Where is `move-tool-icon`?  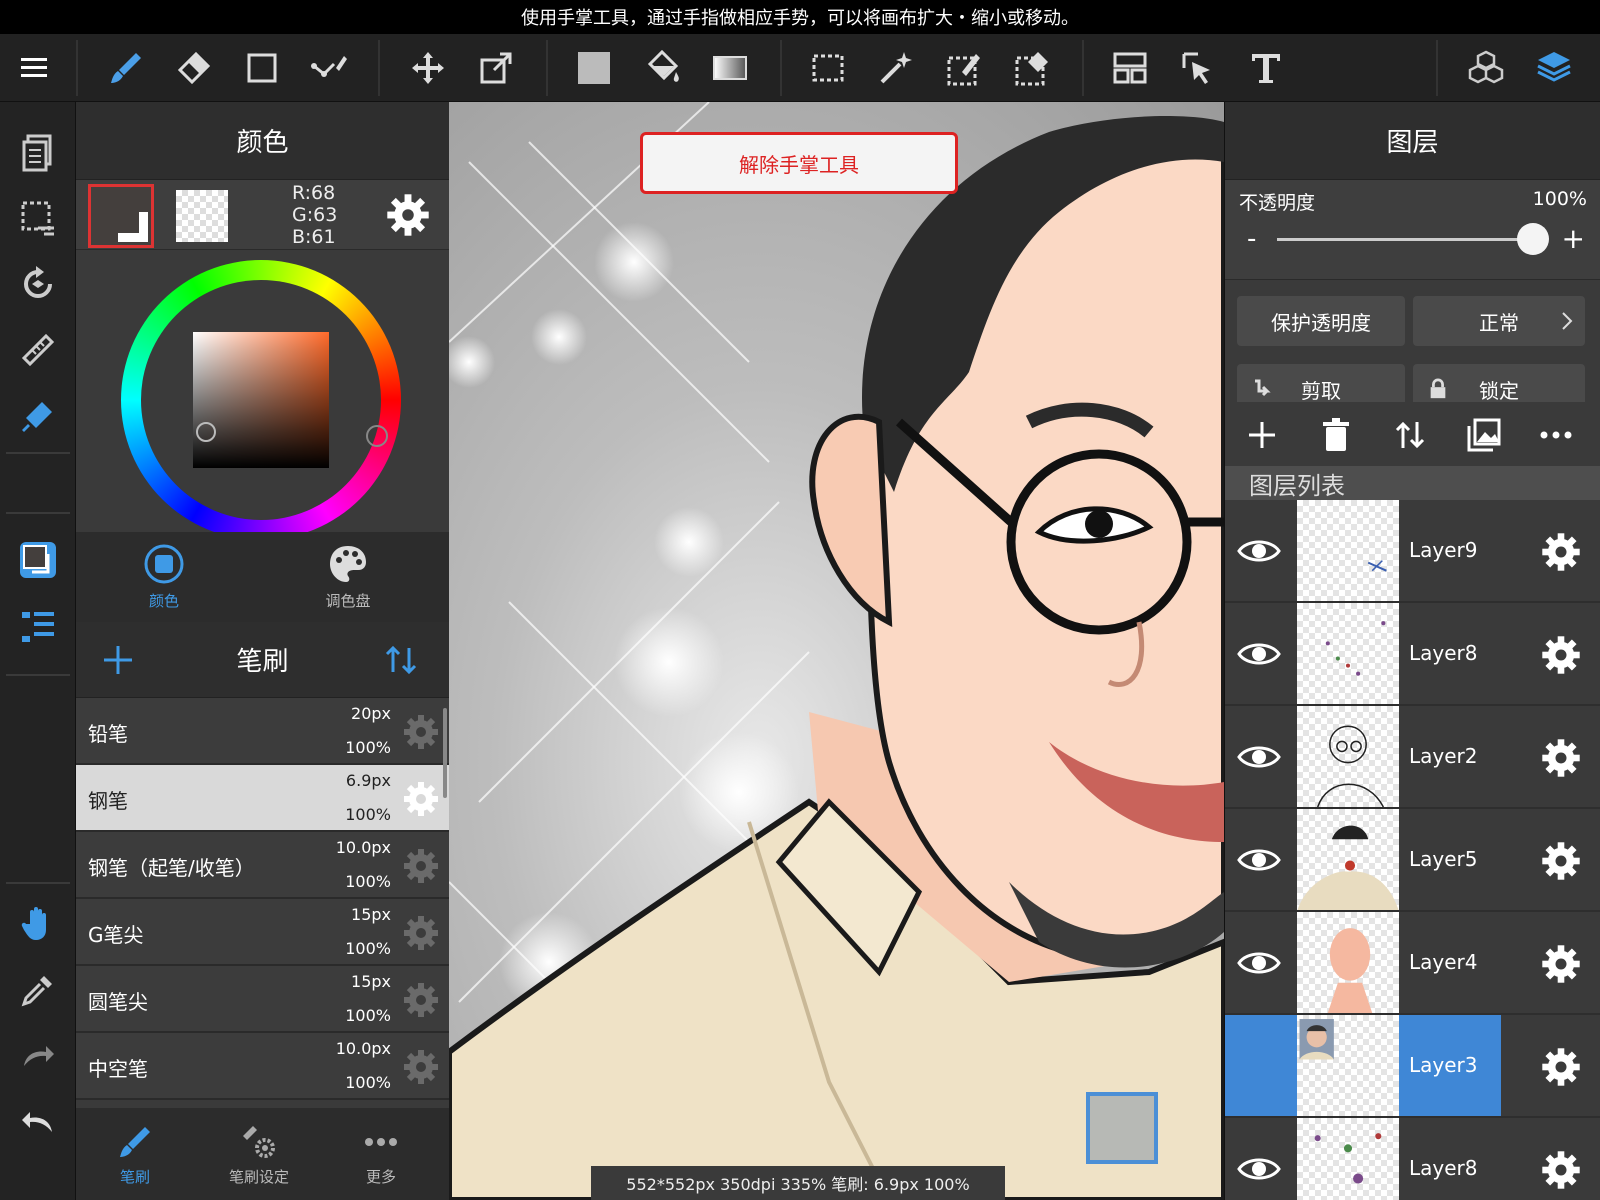
move-tool-icon is located at coordinates (428, 68).